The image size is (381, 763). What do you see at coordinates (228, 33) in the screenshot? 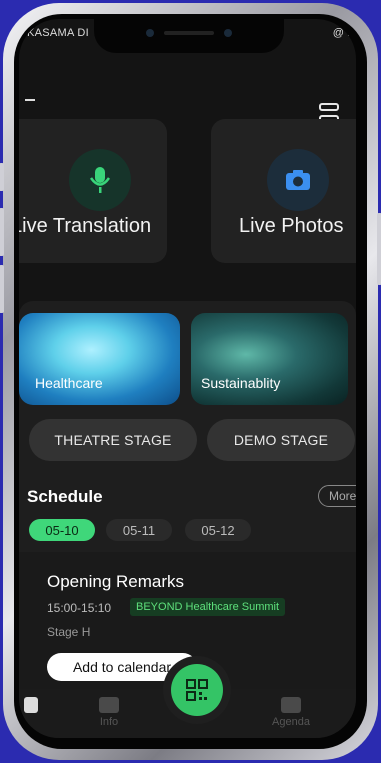
I see `sensor-dot` at bounding box center [228, 33].